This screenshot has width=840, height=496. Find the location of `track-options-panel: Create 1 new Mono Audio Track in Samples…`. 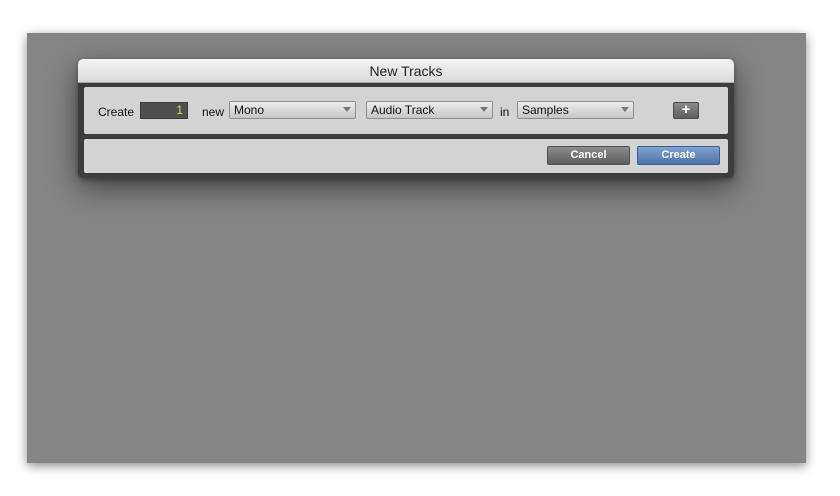

track-options-panel: Create 1 new Mono Audio Track in Samples… is located at coordinates (406, 110).